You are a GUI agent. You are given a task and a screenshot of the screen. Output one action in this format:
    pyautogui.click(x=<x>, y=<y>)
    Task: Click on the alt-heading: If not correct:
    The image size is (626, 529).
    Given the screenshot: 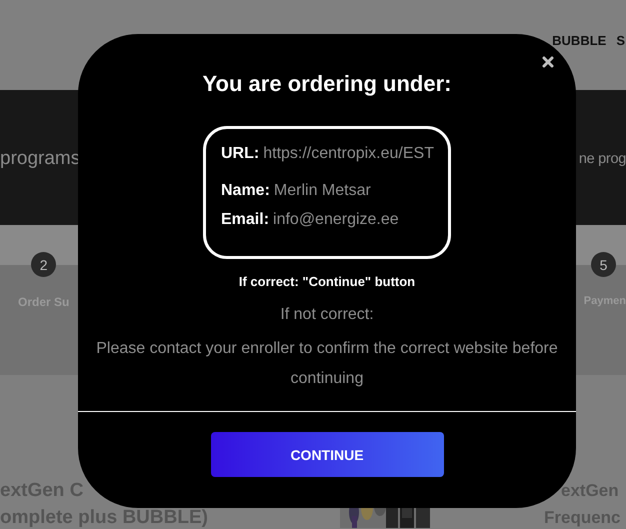 What is the action you would take?
    pyautogui.click(x=327, y=315)
    